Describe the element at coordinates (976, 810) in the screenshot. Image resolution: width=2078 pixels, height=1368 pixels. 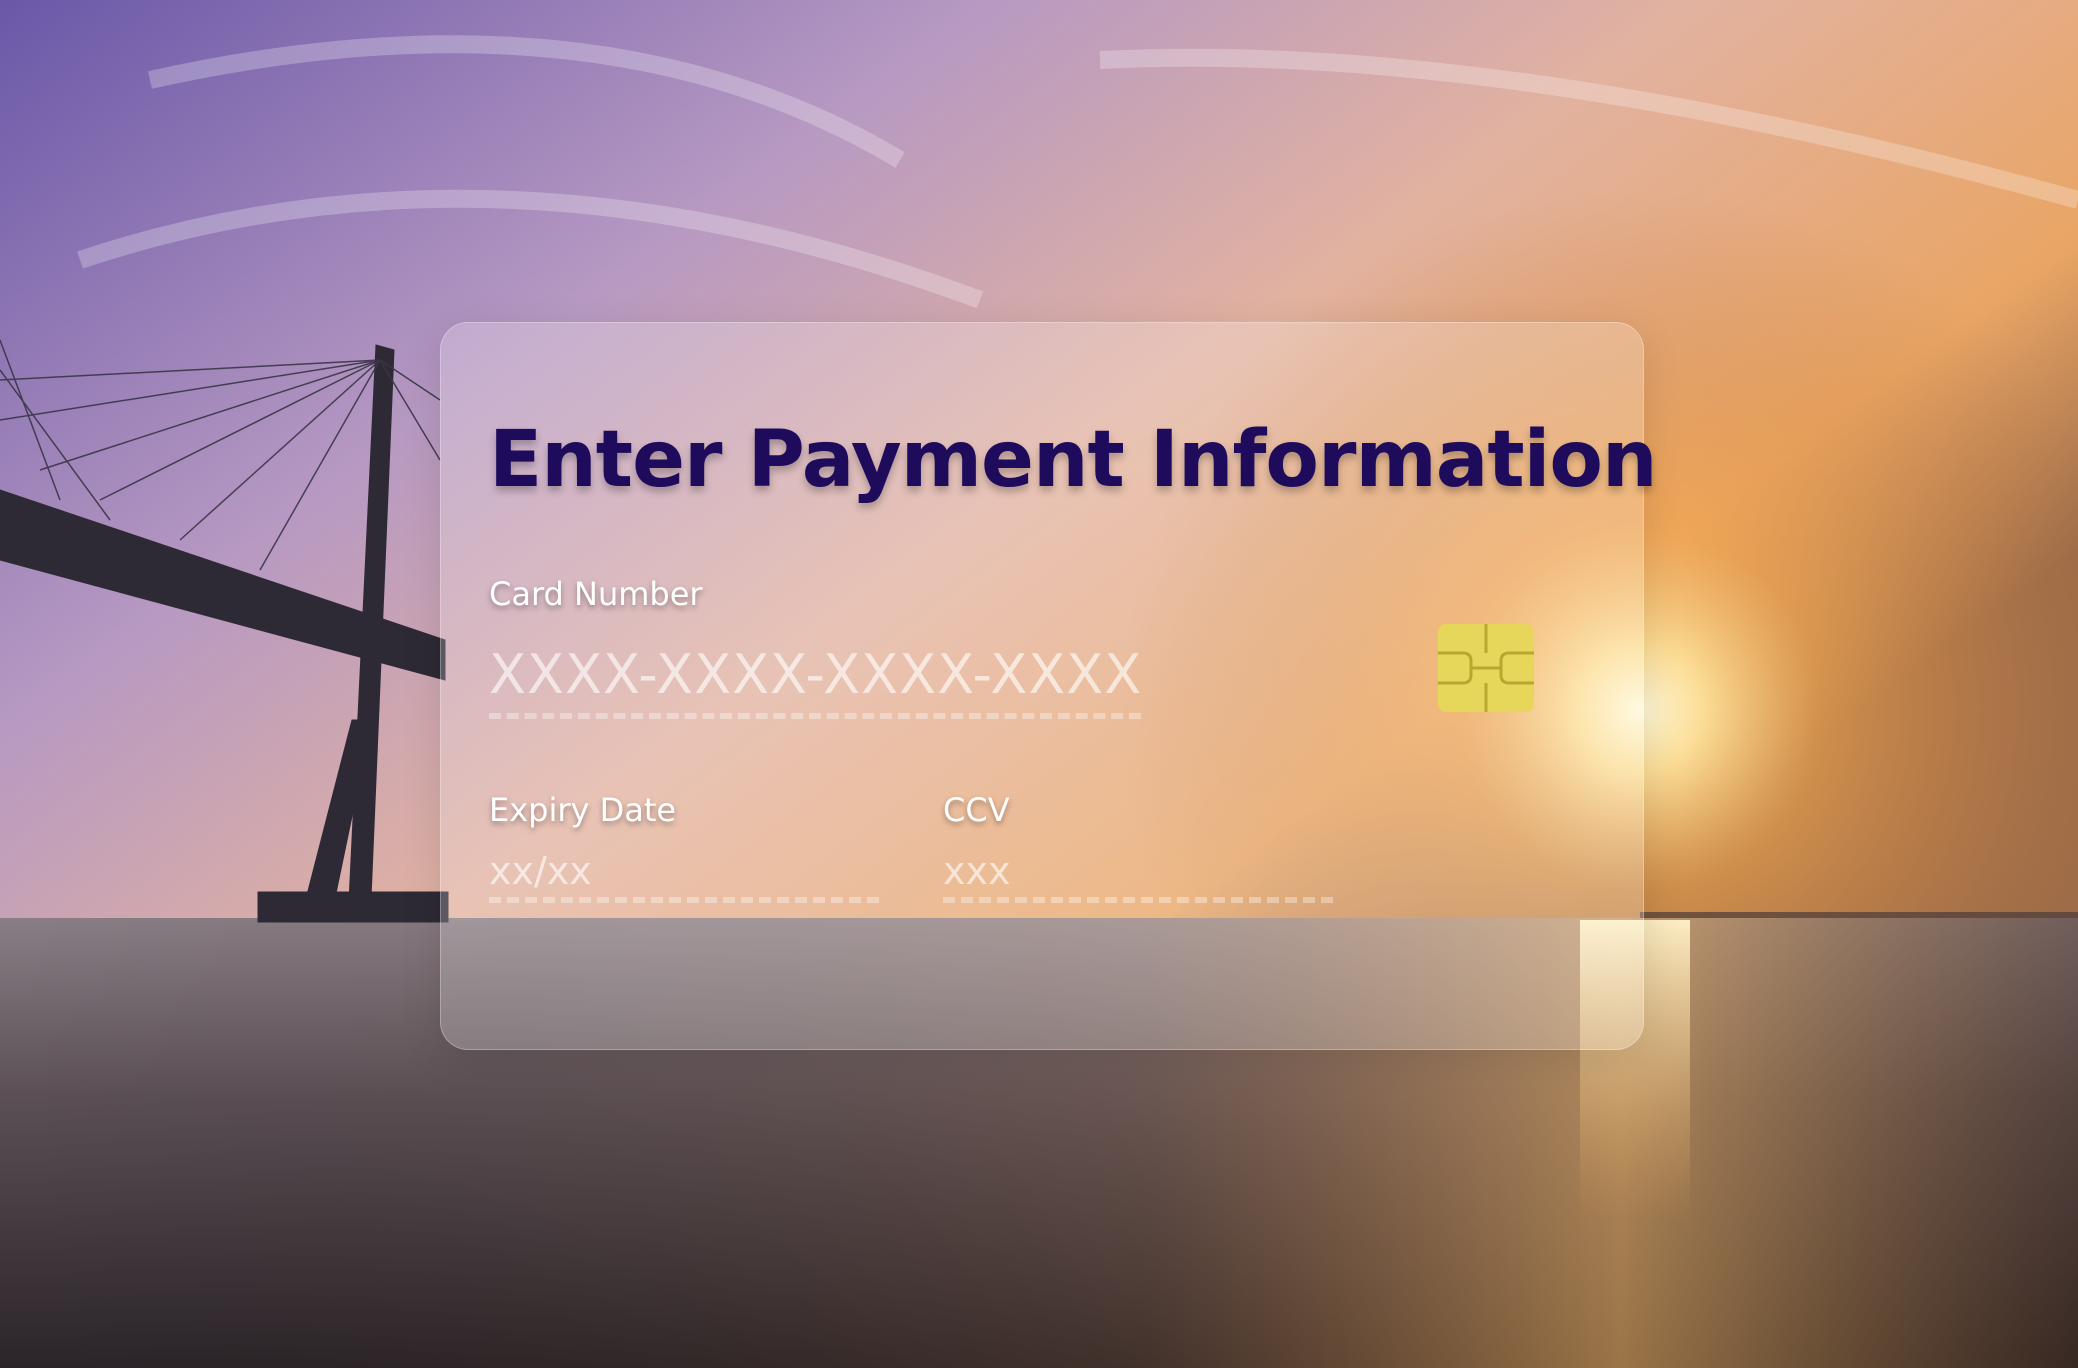
I see `ccv-label: CCV` at that location.